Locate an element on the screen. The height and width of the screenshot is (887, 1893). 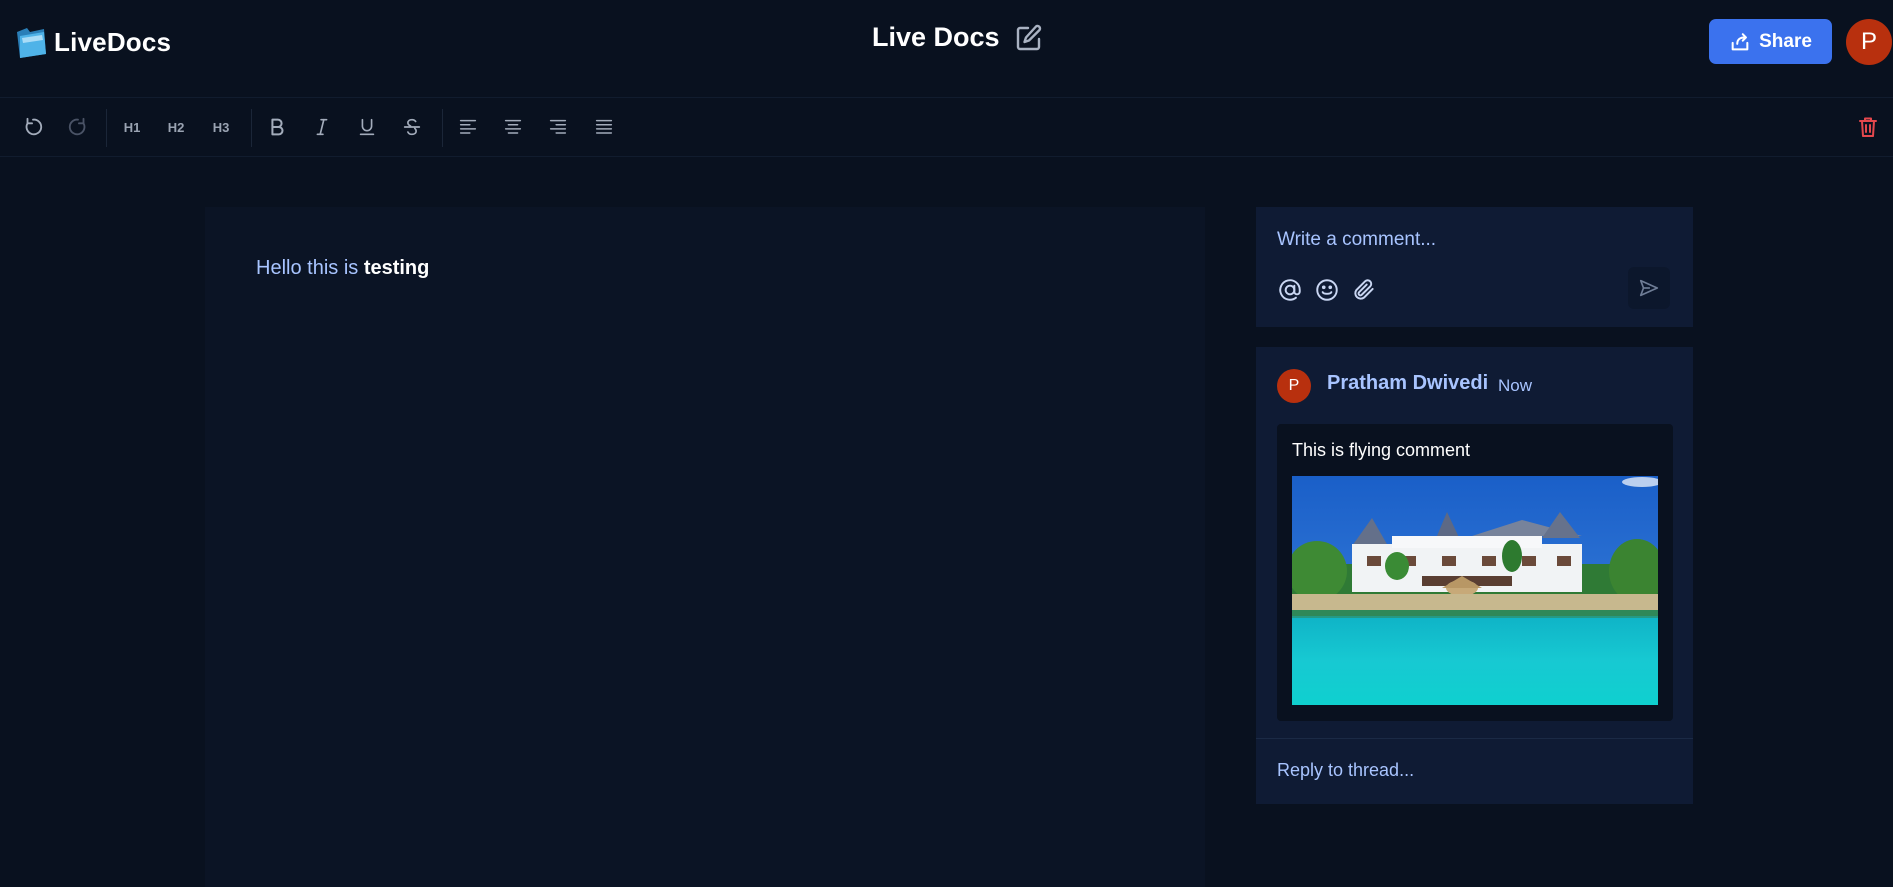
align-center-icon is located at coordinates (513, 126).